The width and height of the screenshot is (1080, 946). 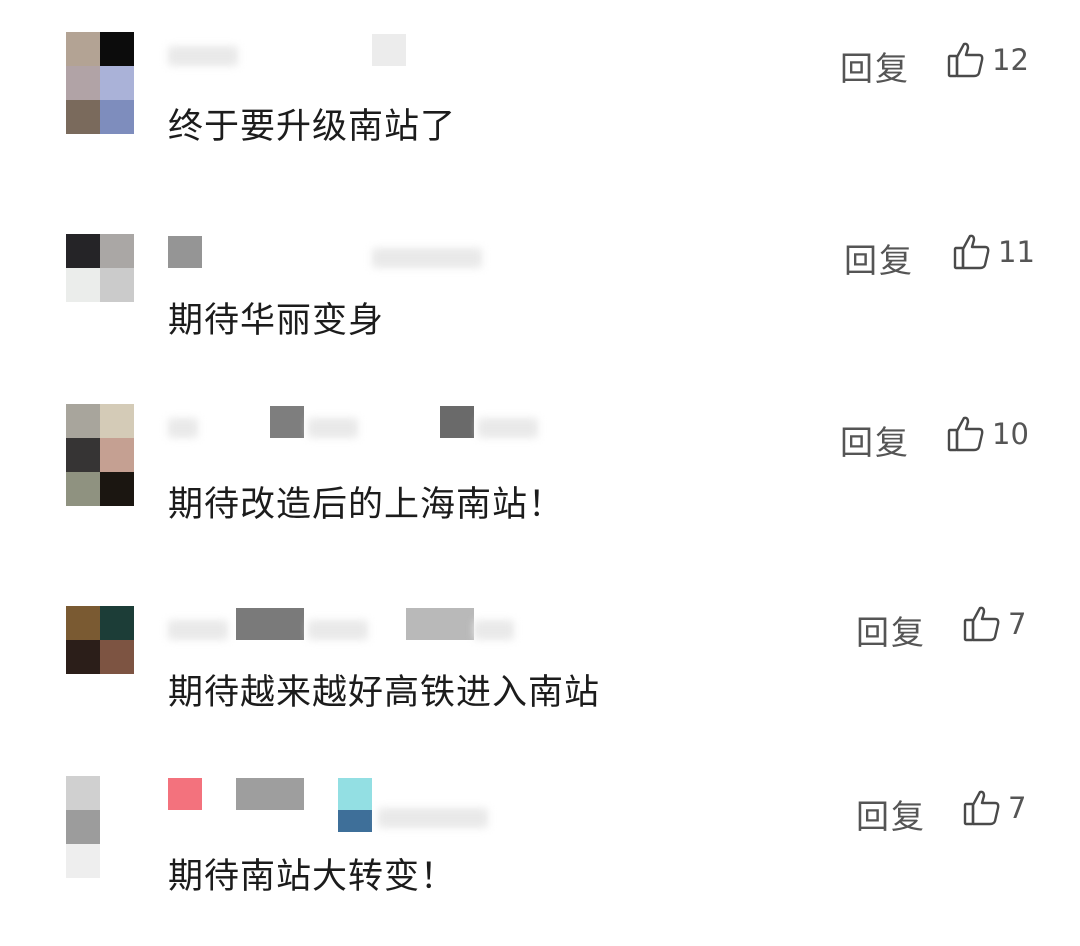 I want to click on comment-item: 终于要升级南站了 回复 12, so click(x=540, y=102).